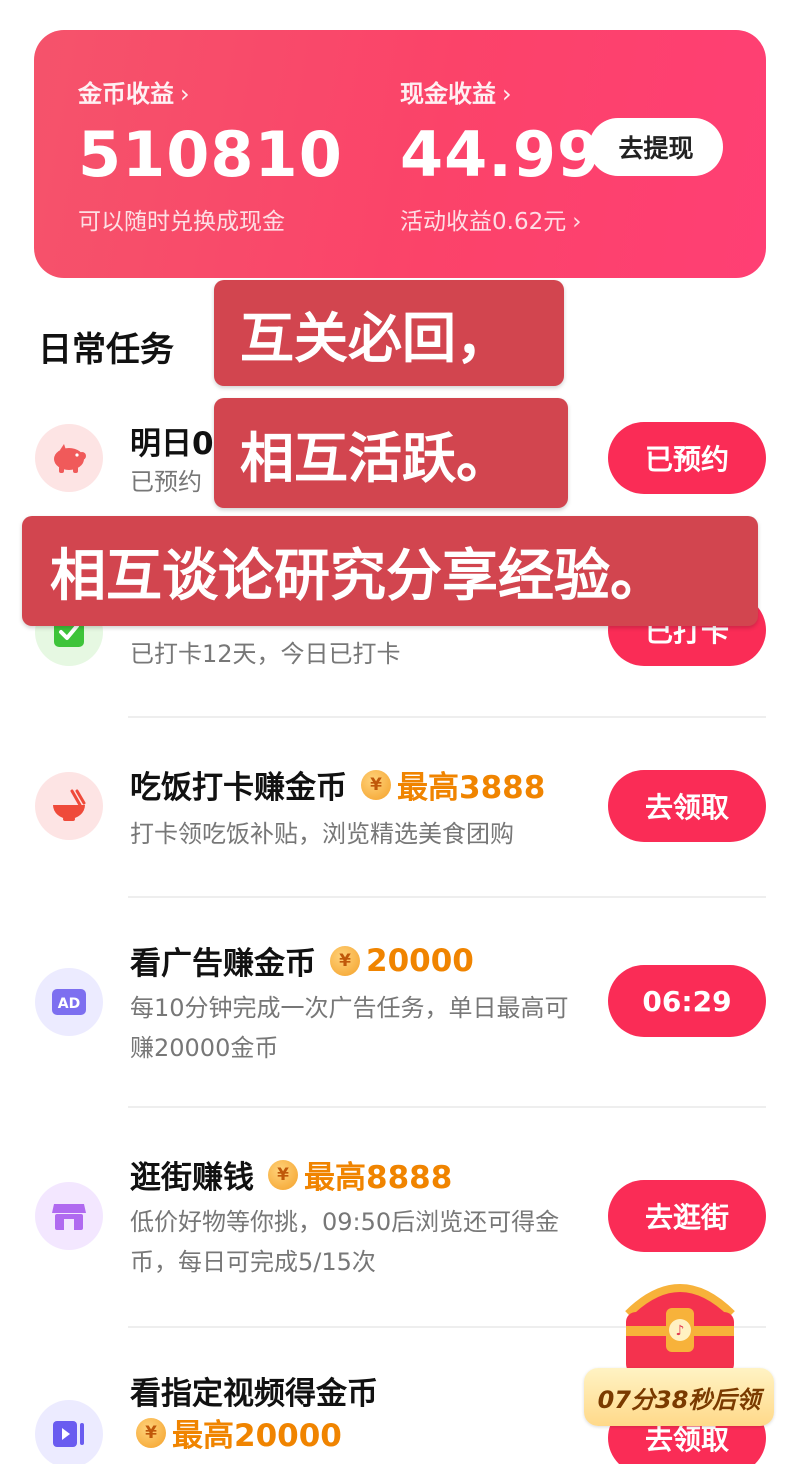 This screenshot has width=800, height=1464. What do you see at coordinates (656, 147) in the screenshot?
I see `withdraw-button: 去提现` at bounding box center [656, 147].